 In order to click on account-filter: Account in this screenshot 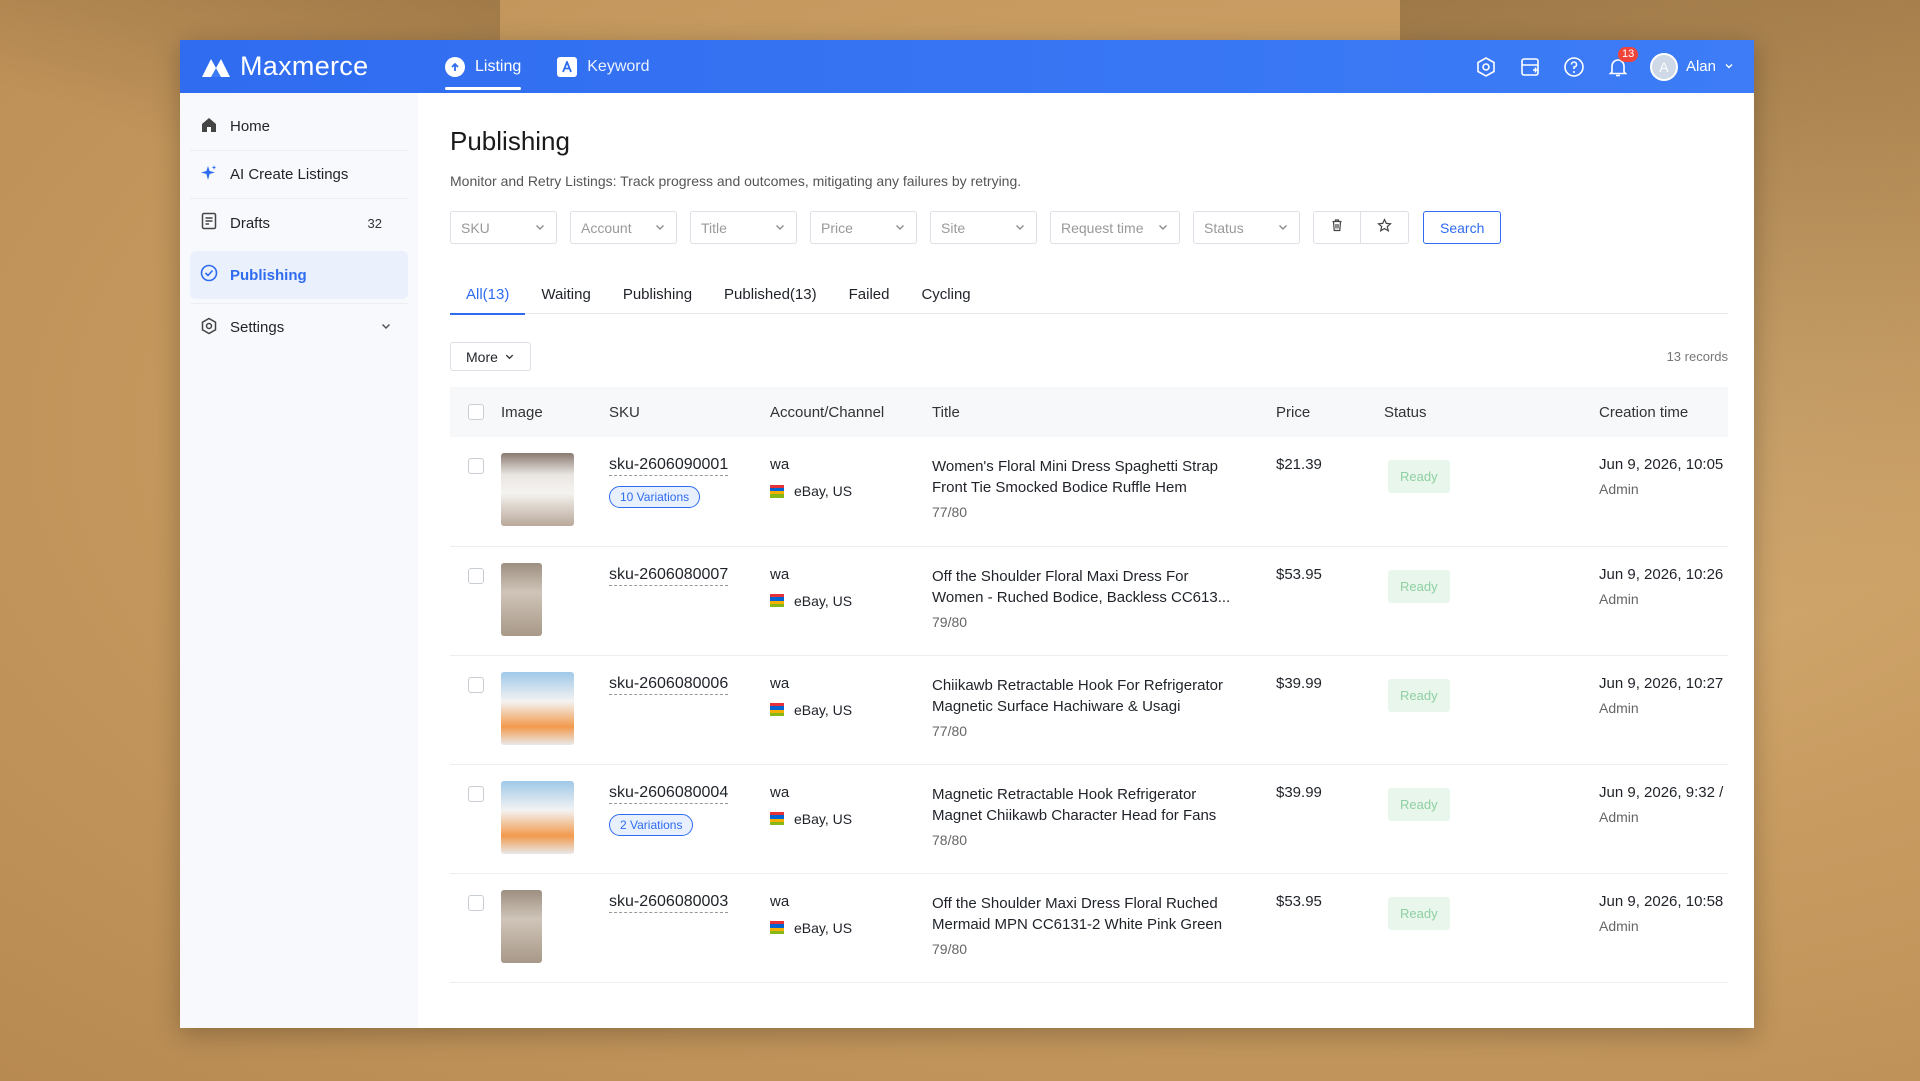, I will do `click(623, 227)`.